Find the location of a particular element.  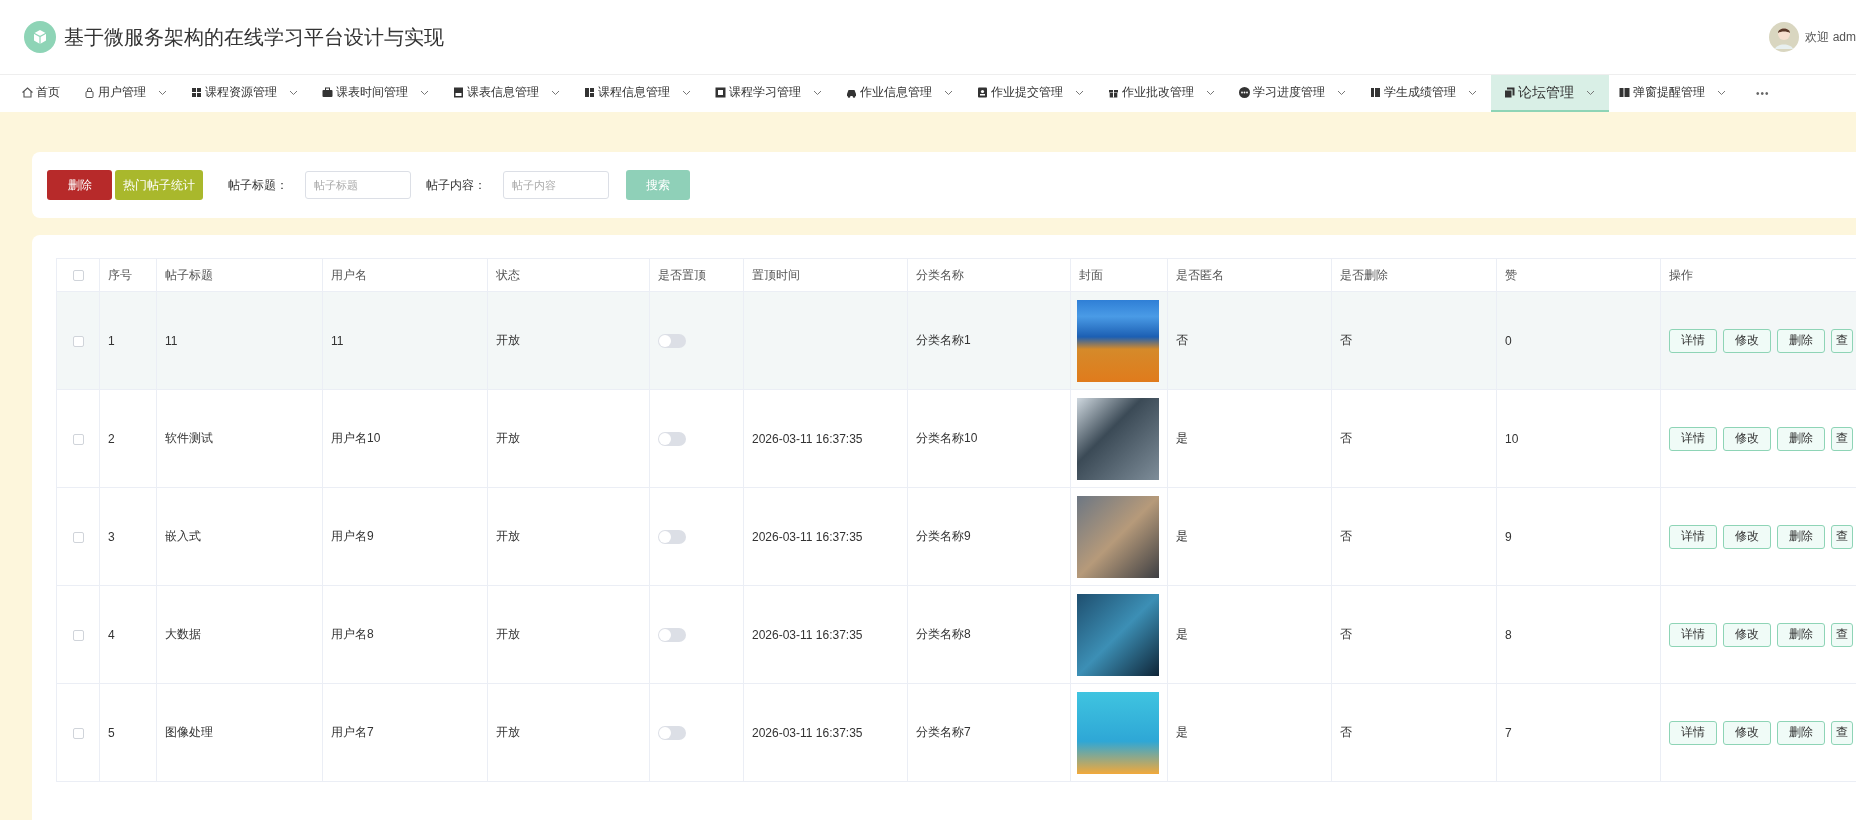

column-header: 赞 is located at coordinates (1578, 275).